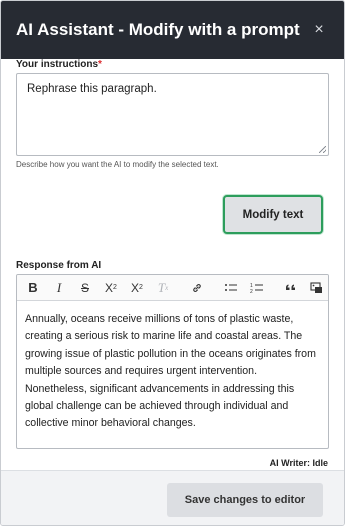 This screenshot has width=345, height=526. What do you see at coordinates (111, 288) in the screenshot?
I see `superscript-icon: X2` at bounding box center [111, 288].